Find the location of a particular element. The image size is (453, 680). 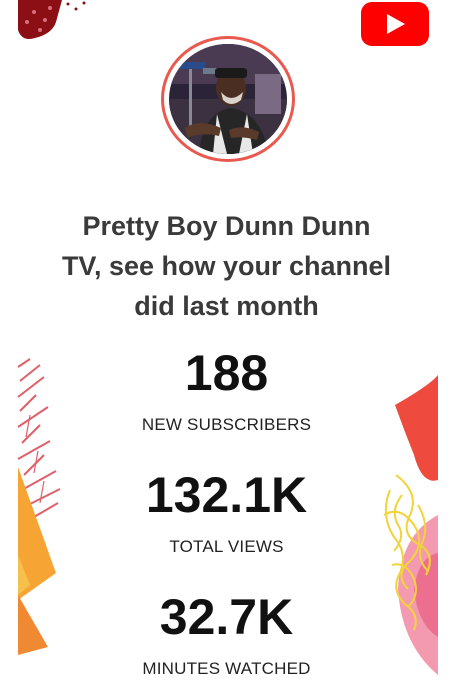

stat-minutes-watched: 32.7K MINUTES WATCHED is located at coordinates (226, 634).